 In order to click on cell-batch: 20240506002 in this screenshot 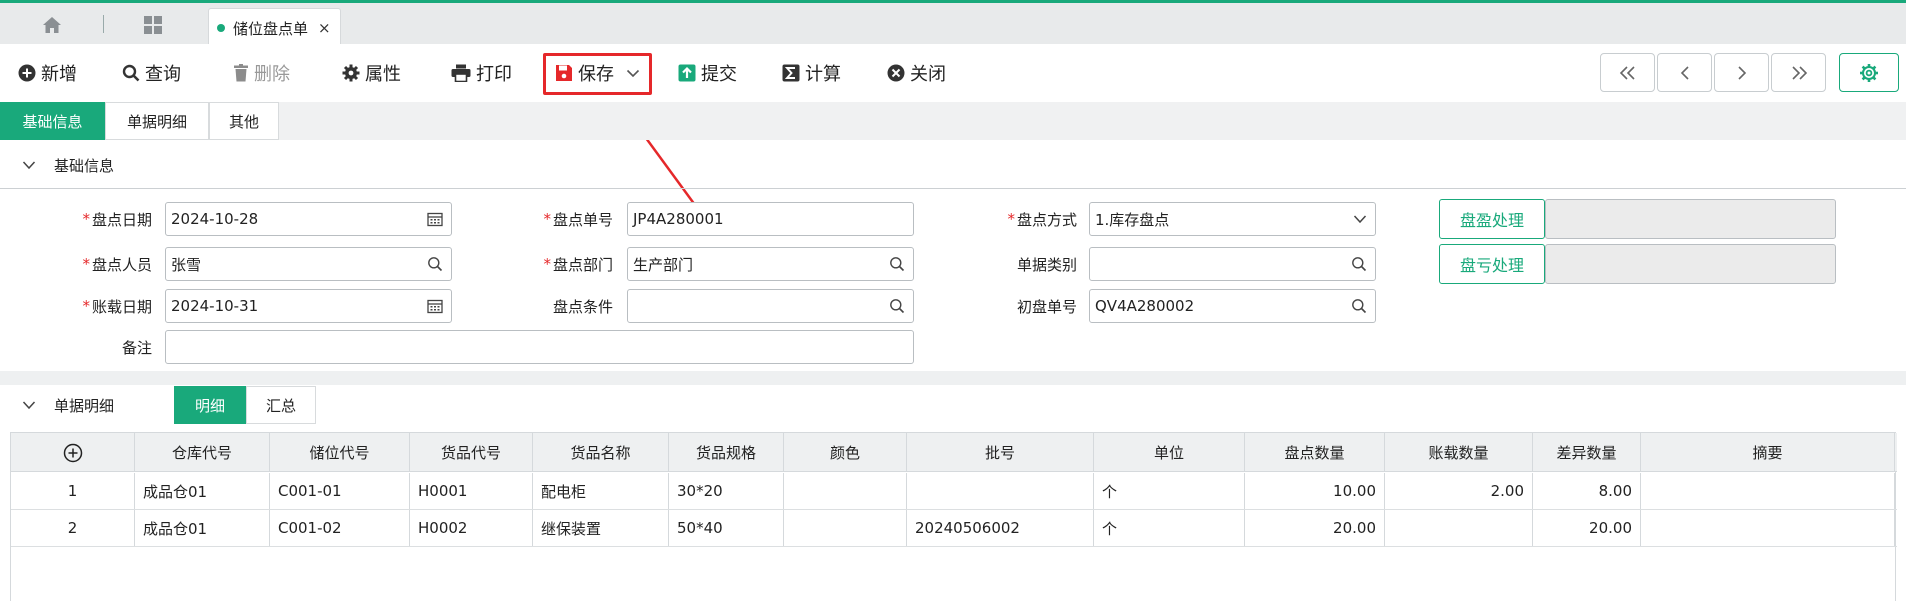, I will do `click(1000, 528)`.